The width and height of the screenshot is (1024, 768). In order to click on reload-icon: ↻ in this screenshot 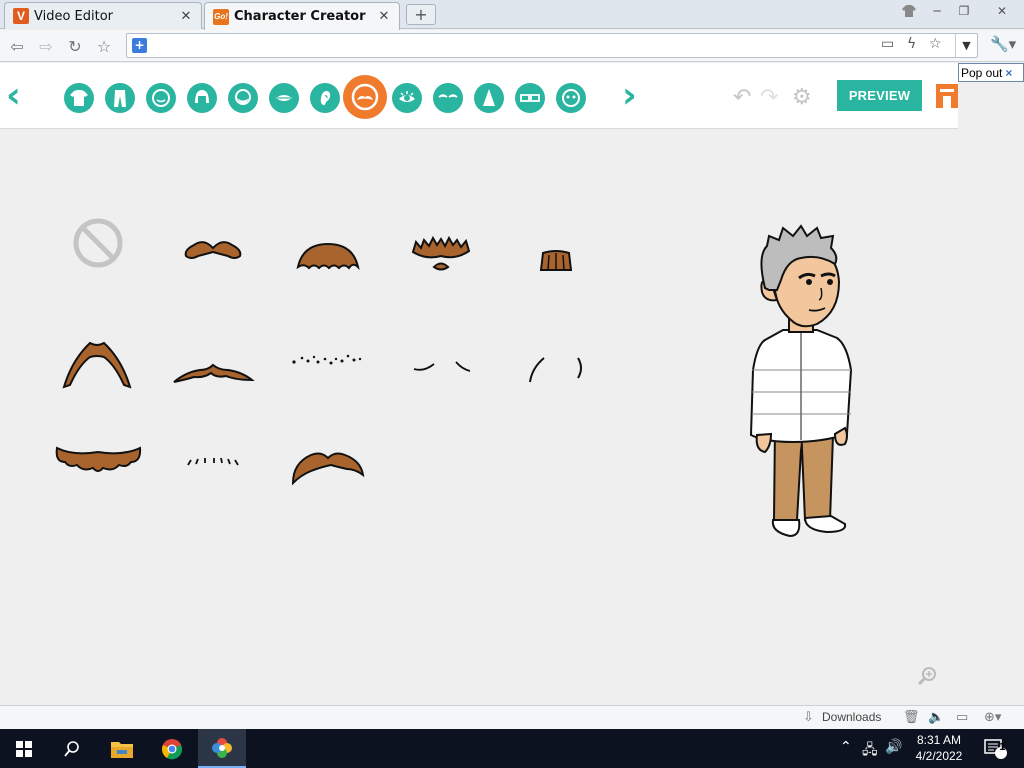, I will do `click(75, 46)`.